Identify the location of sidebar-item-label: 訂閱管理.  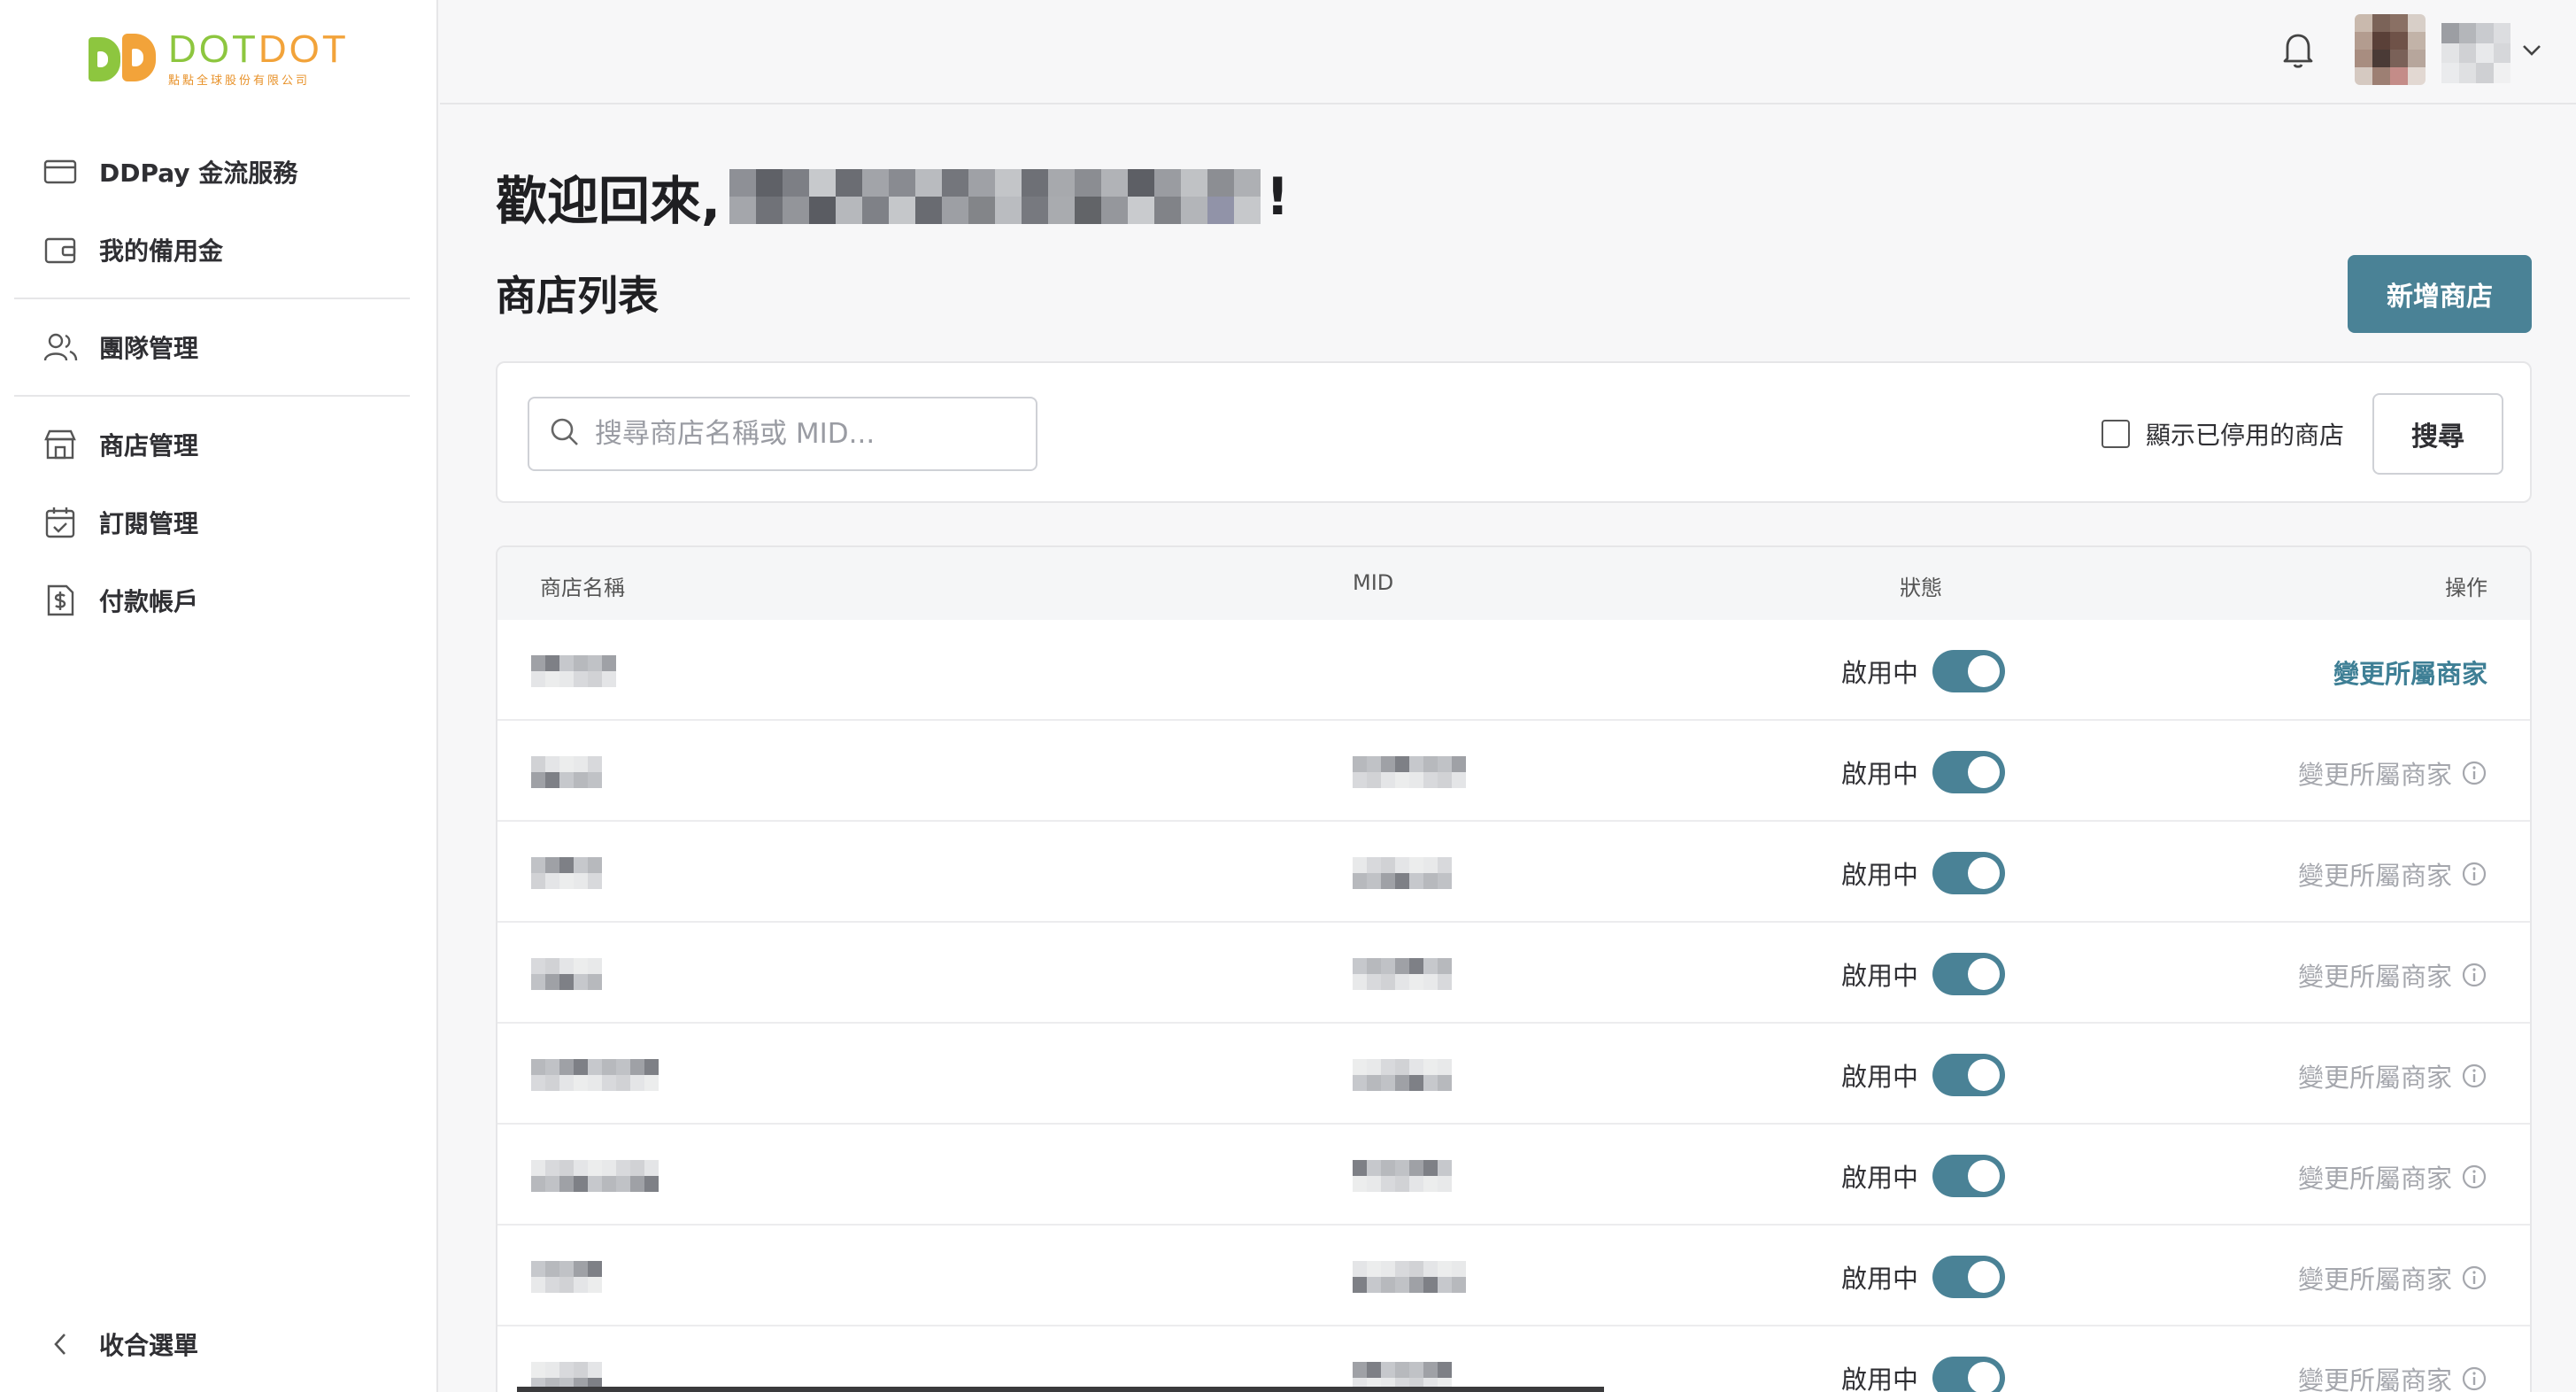
(149, 523).